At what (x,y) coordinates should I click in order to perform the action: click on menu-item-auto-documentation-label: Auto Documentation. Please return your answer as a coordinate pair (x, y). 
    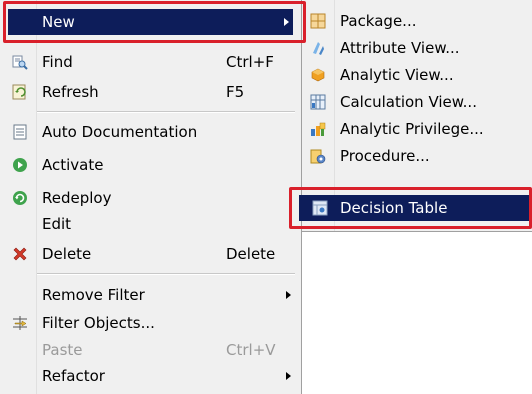
    Looking at the image, I should click on (120, 132).